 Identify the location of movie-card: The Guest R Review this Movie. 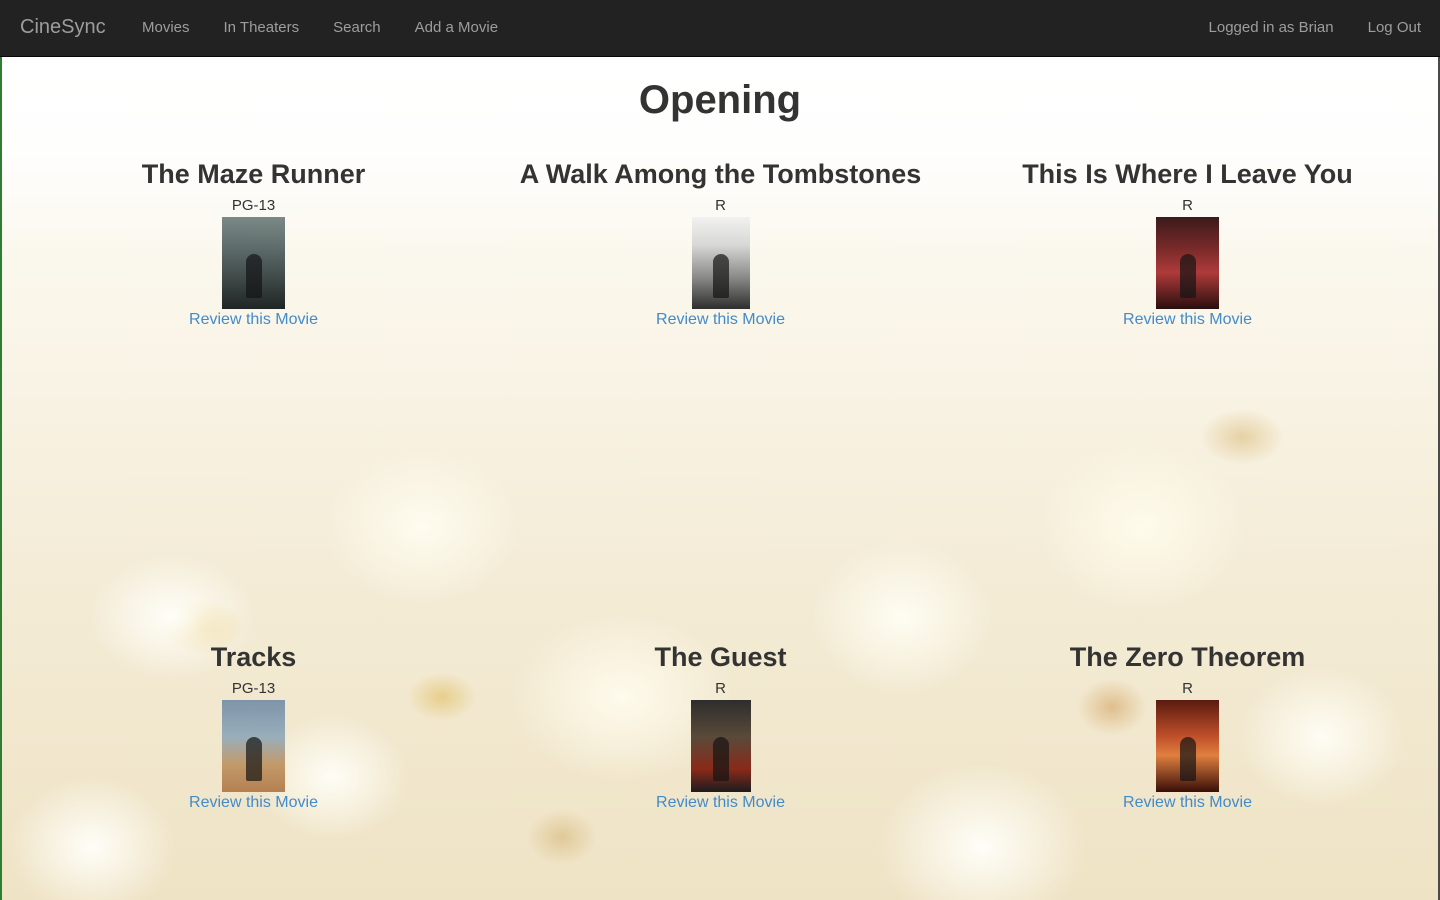
(720, 726).